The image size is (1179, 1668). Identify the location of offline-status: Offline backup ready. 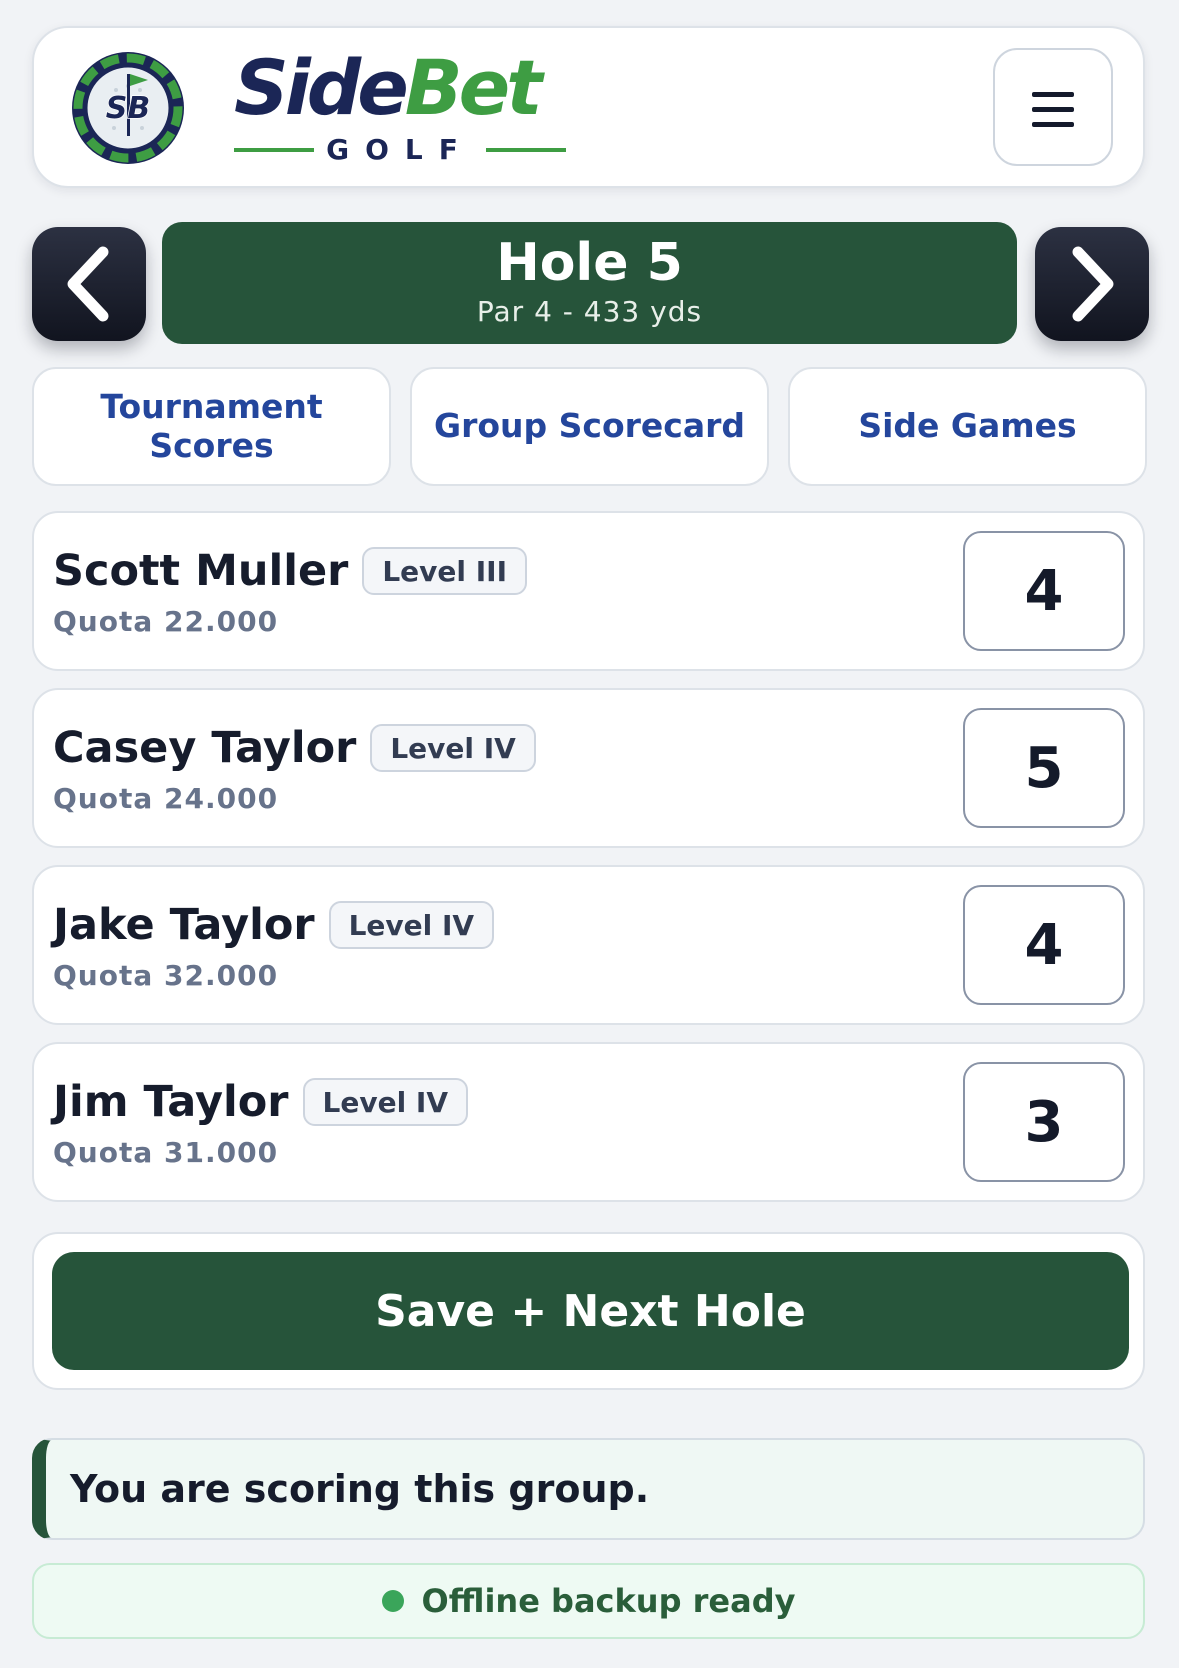
(588, 1601).